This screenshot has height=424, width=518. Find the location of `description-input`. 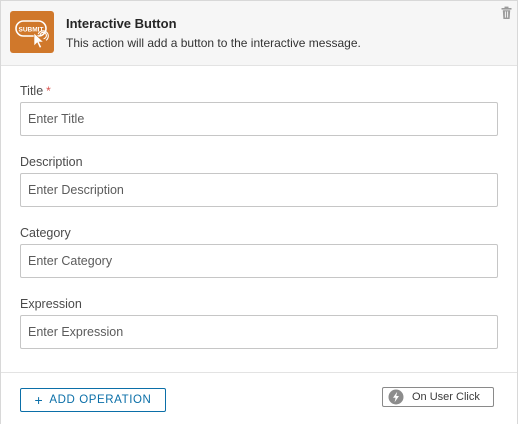

description-input is located at coordinates (259, 190).